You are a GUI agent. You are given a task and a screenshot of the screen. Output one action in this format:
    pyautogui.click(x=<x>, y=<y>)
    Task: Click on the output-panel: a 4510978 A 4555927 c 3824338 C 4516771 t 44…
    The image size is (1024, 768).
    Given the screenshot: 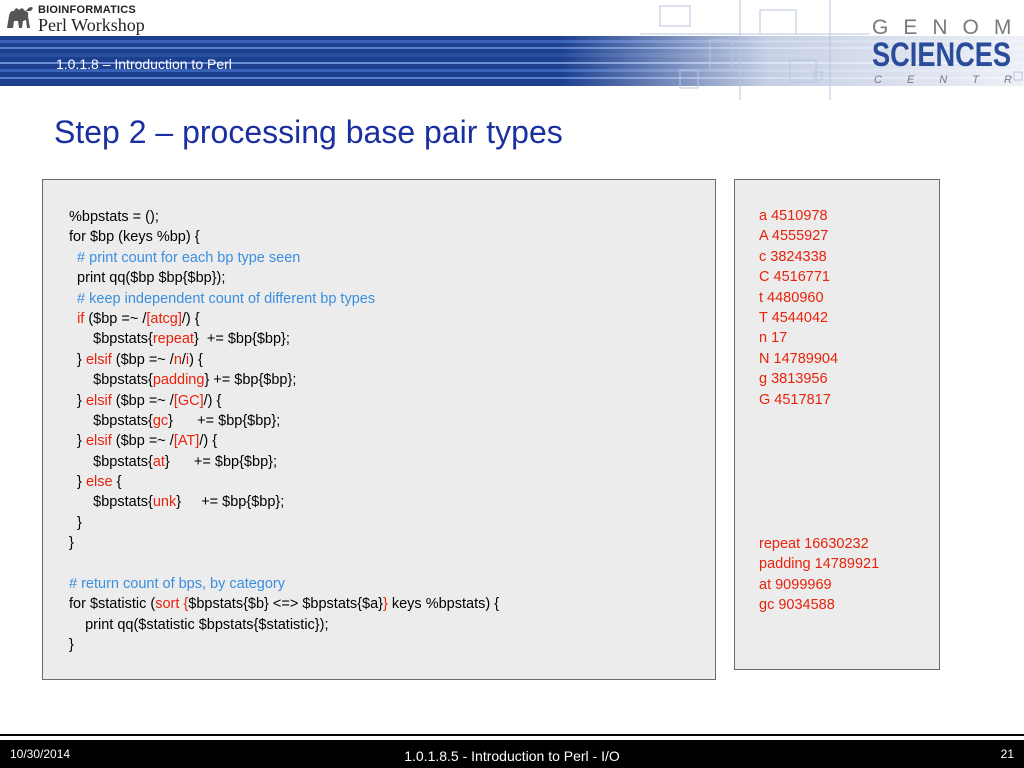 What is the action you would take?
    pyautogui.click(x=837, y=424)
    